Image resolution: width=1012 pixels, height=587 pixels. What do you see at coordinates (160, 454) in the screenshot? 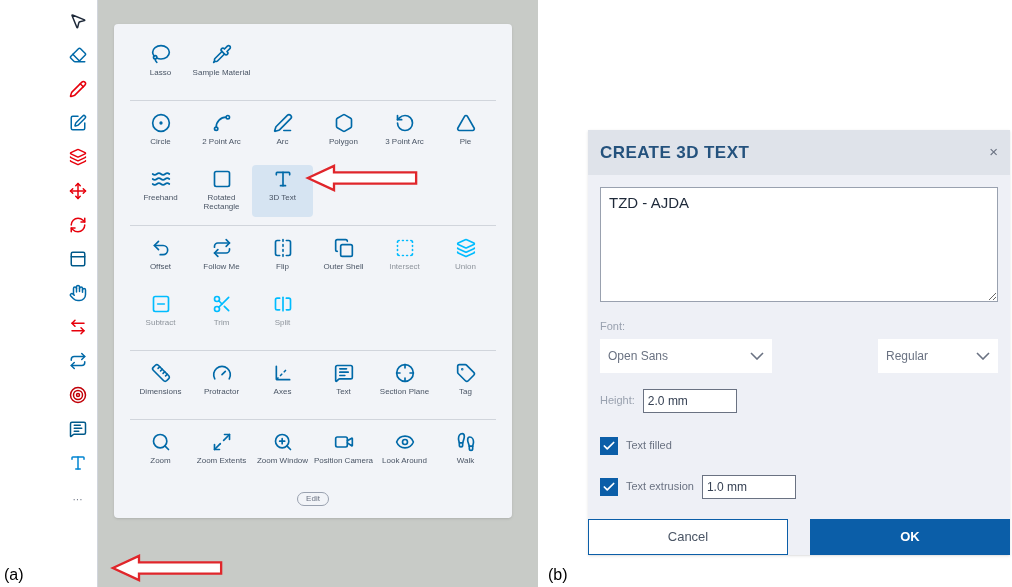
I see `tool-button: Zoom` at bounding box center [160, 454].